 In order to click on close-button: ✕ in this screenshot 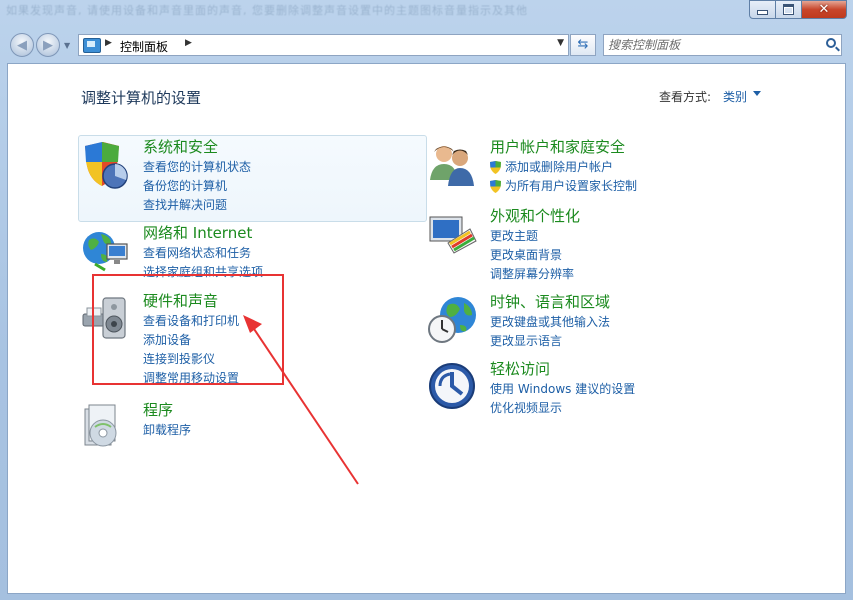, I will do `click(824, 9)`.